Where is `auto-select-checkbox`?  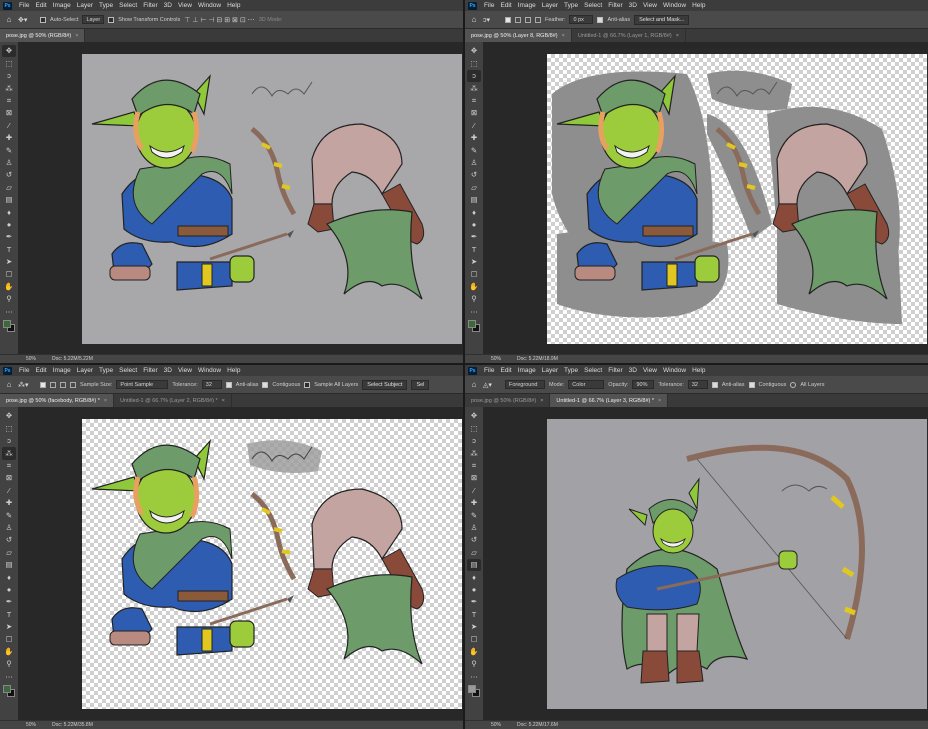 auto-select-checkbox is located at coordinates (43, 19).